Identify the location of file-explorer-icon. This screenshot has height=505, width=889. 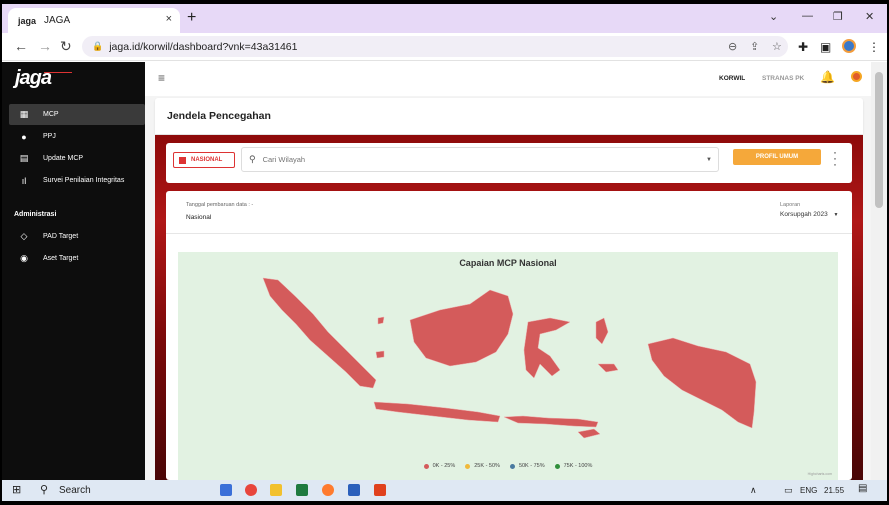
(276, 490).